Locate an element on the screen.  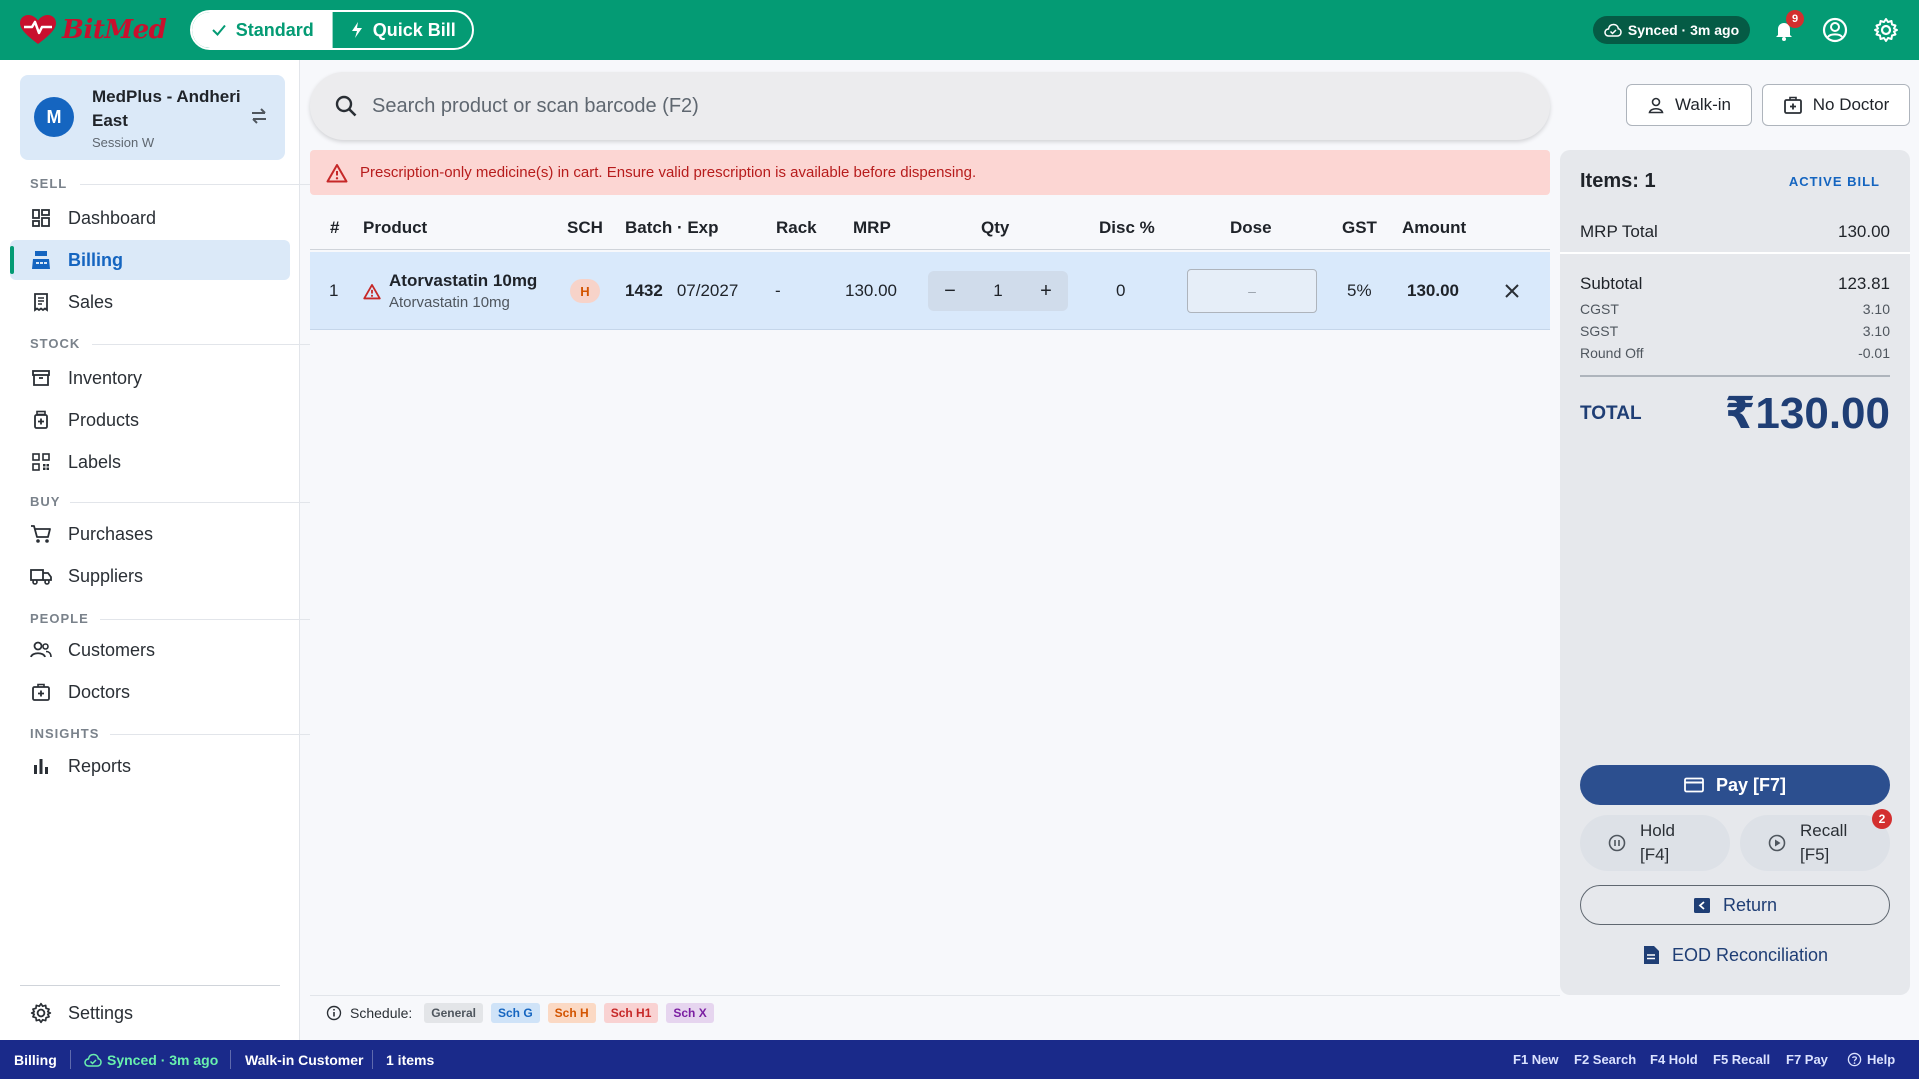
total-row: TOTAL ₹130.00 is located at coordinates (1735, 413).